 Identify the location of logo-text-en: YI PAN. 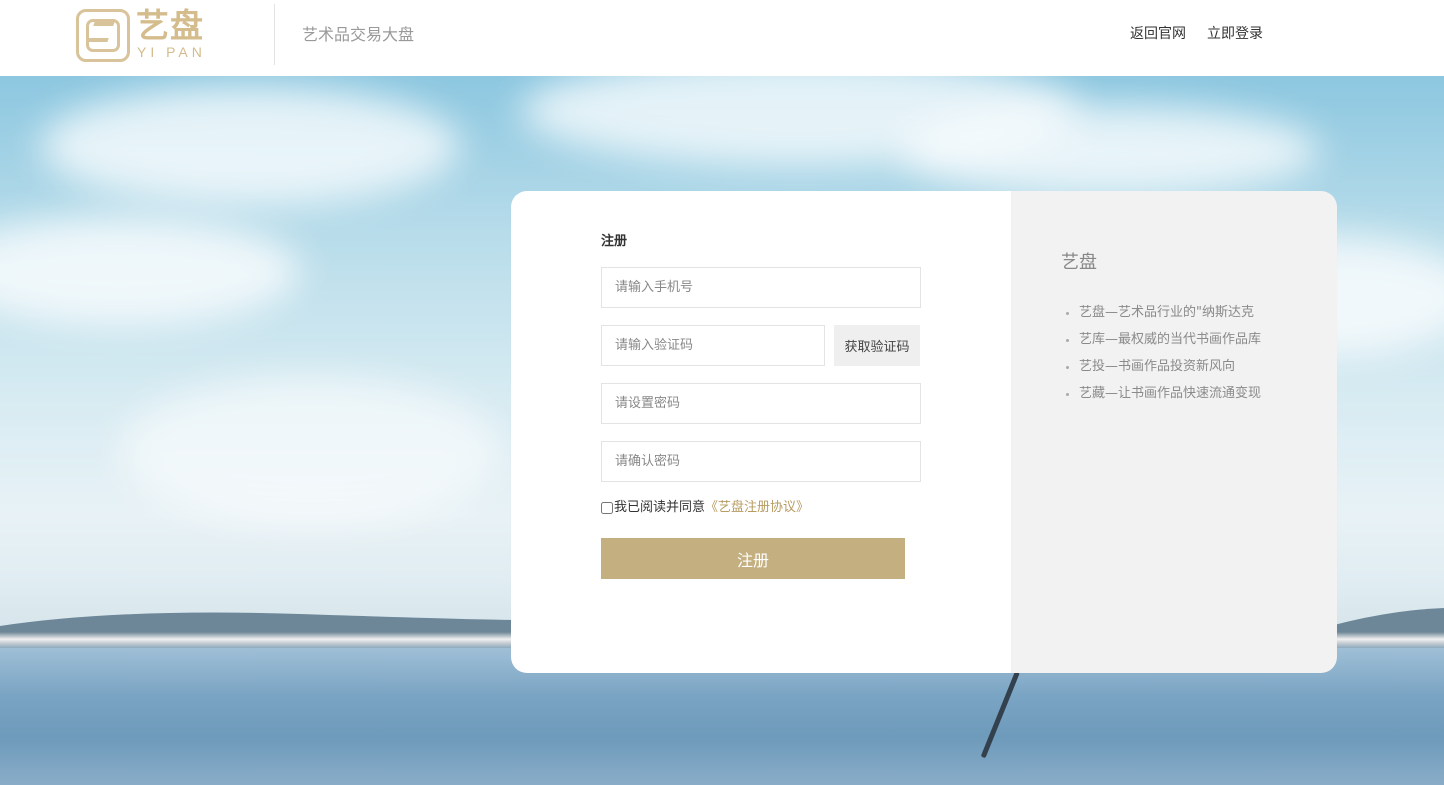
(171, 52).